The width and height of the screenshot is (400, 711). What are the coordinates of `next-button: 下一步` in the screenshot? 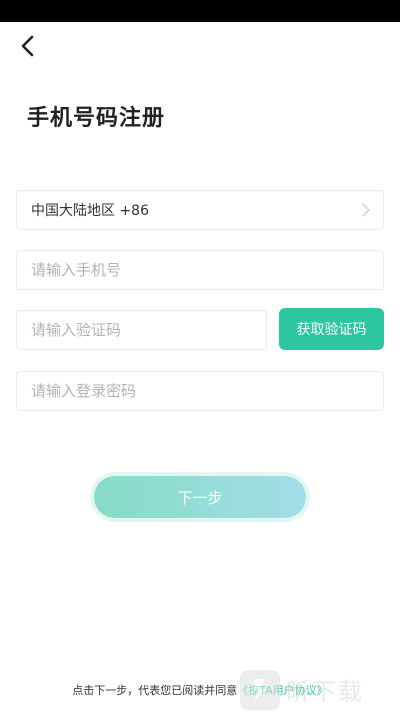 It's located at (200, 497).